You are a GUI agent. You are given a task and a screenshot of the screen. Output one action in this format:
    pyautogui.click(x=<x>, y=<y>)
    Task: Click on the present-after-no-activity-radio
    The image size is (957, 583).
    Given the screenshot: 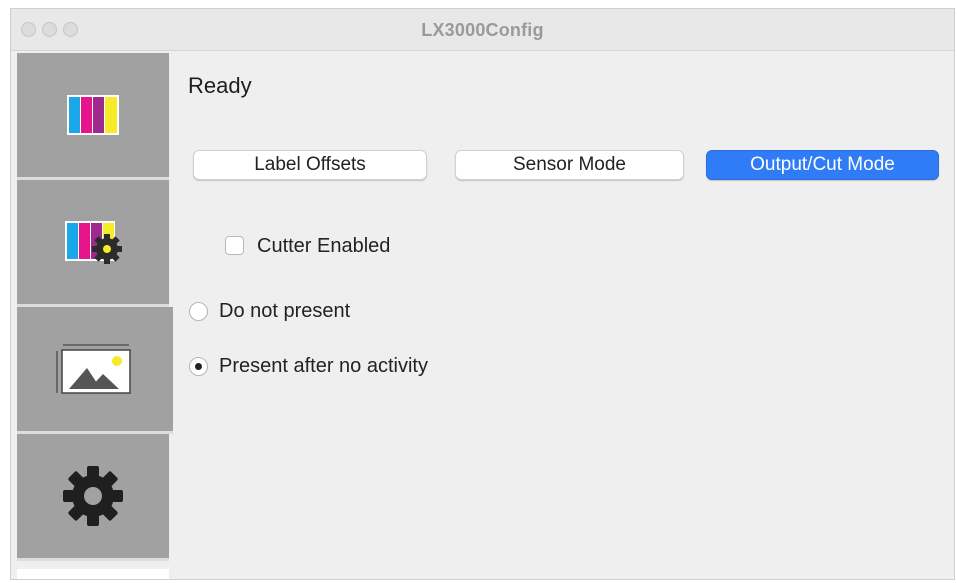 What is the action you would take?
    pyautogui.click(x=198, y=366)
    